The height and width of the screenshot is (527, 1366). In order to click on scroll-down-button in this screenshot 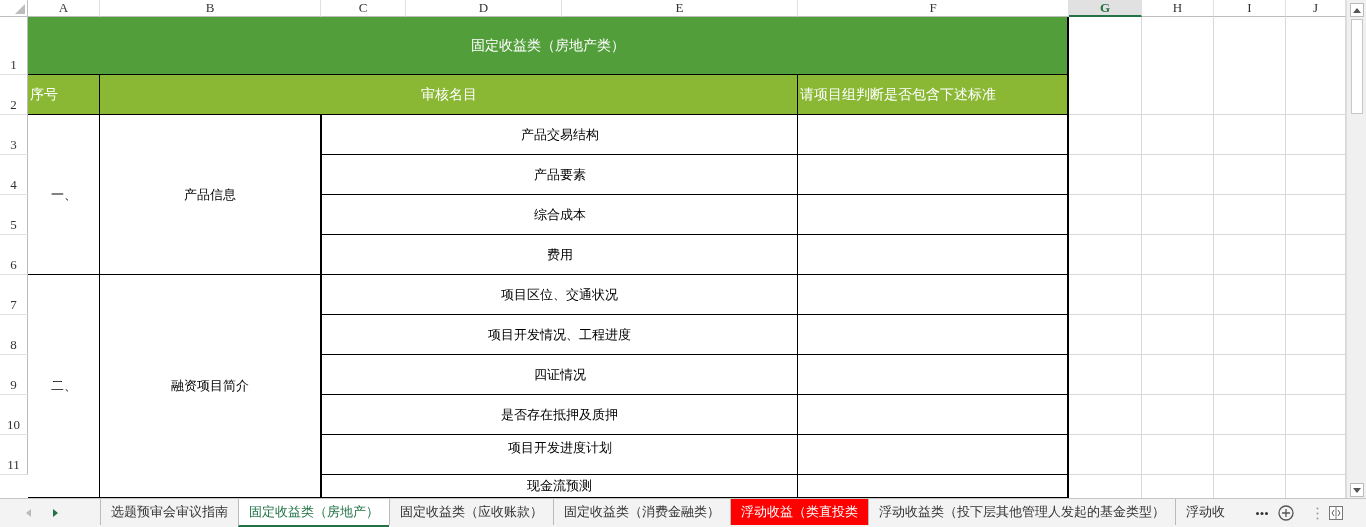, I will do `click(1356, 490)`.